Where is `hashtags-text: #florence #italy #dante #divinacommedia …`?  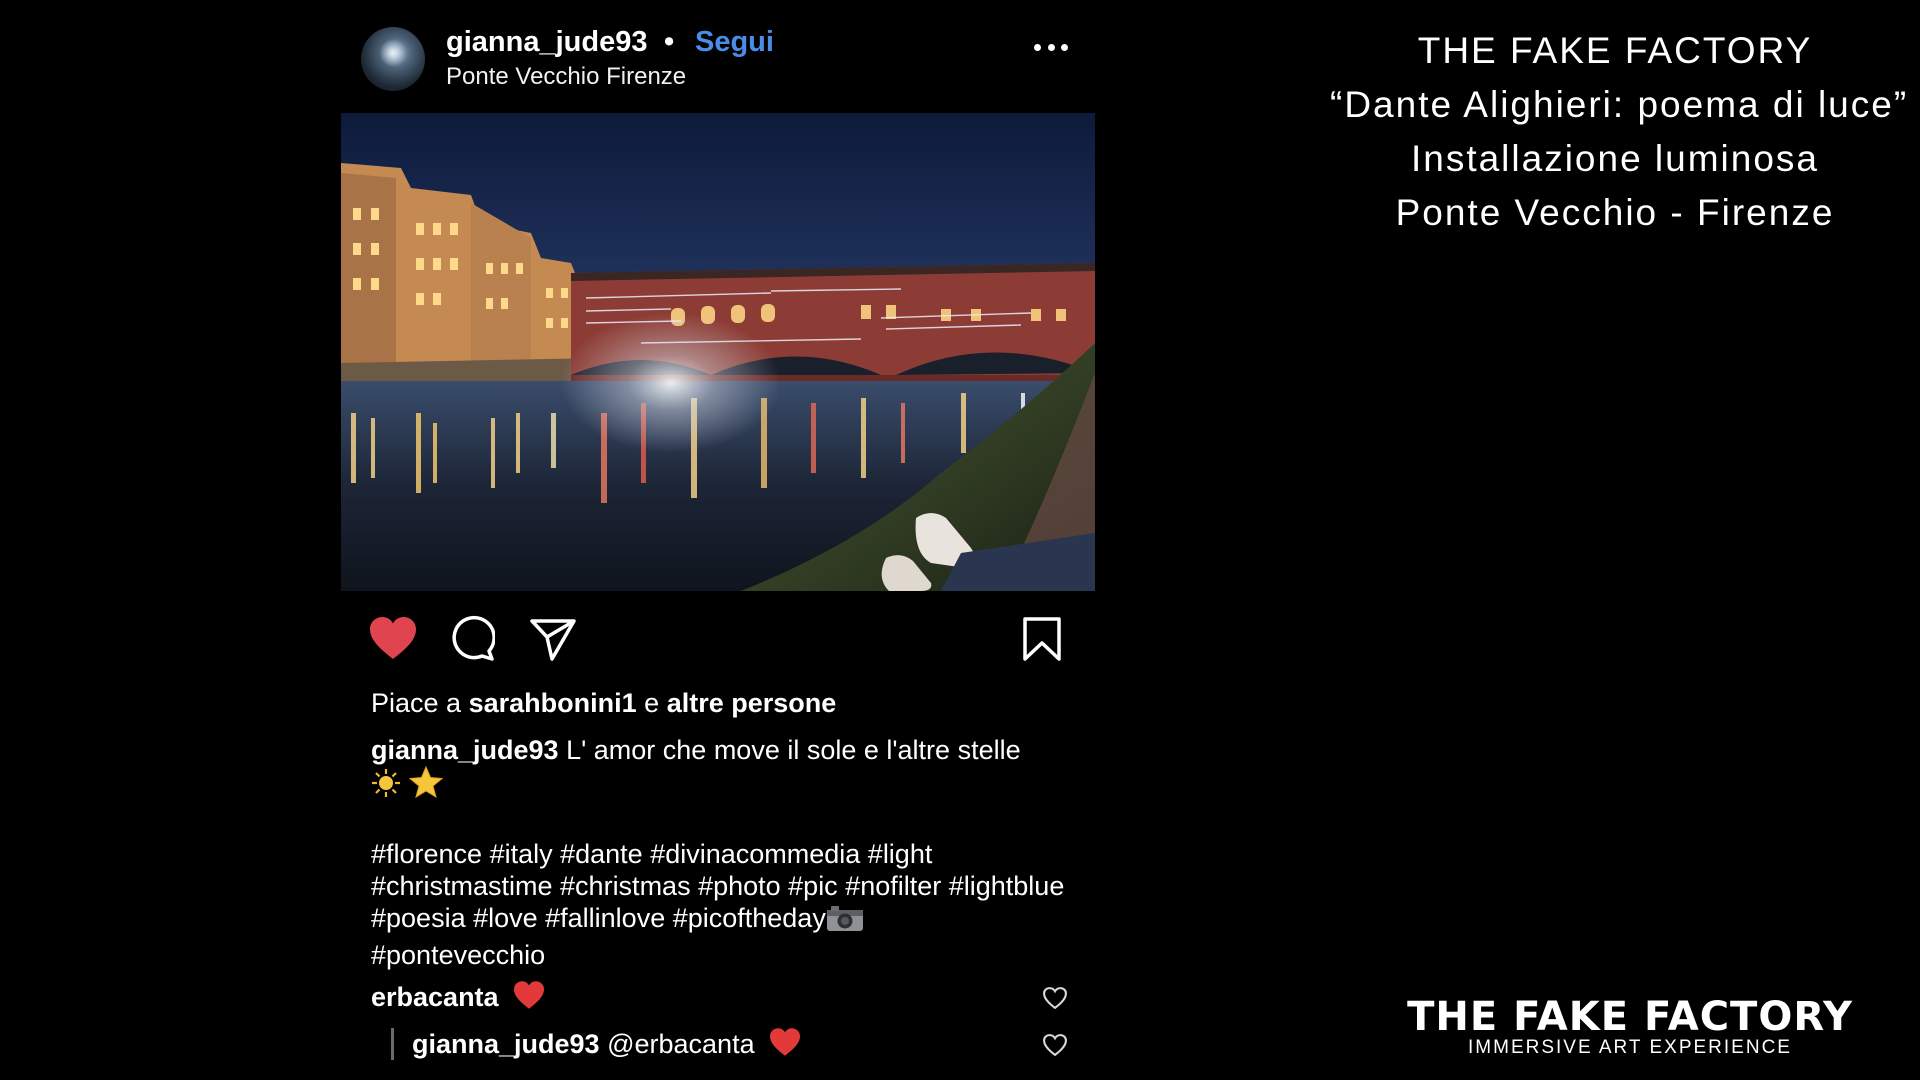
hashtags-text: #florence #italy #dante #divinacommedia … is located at coordinates (717, 886).